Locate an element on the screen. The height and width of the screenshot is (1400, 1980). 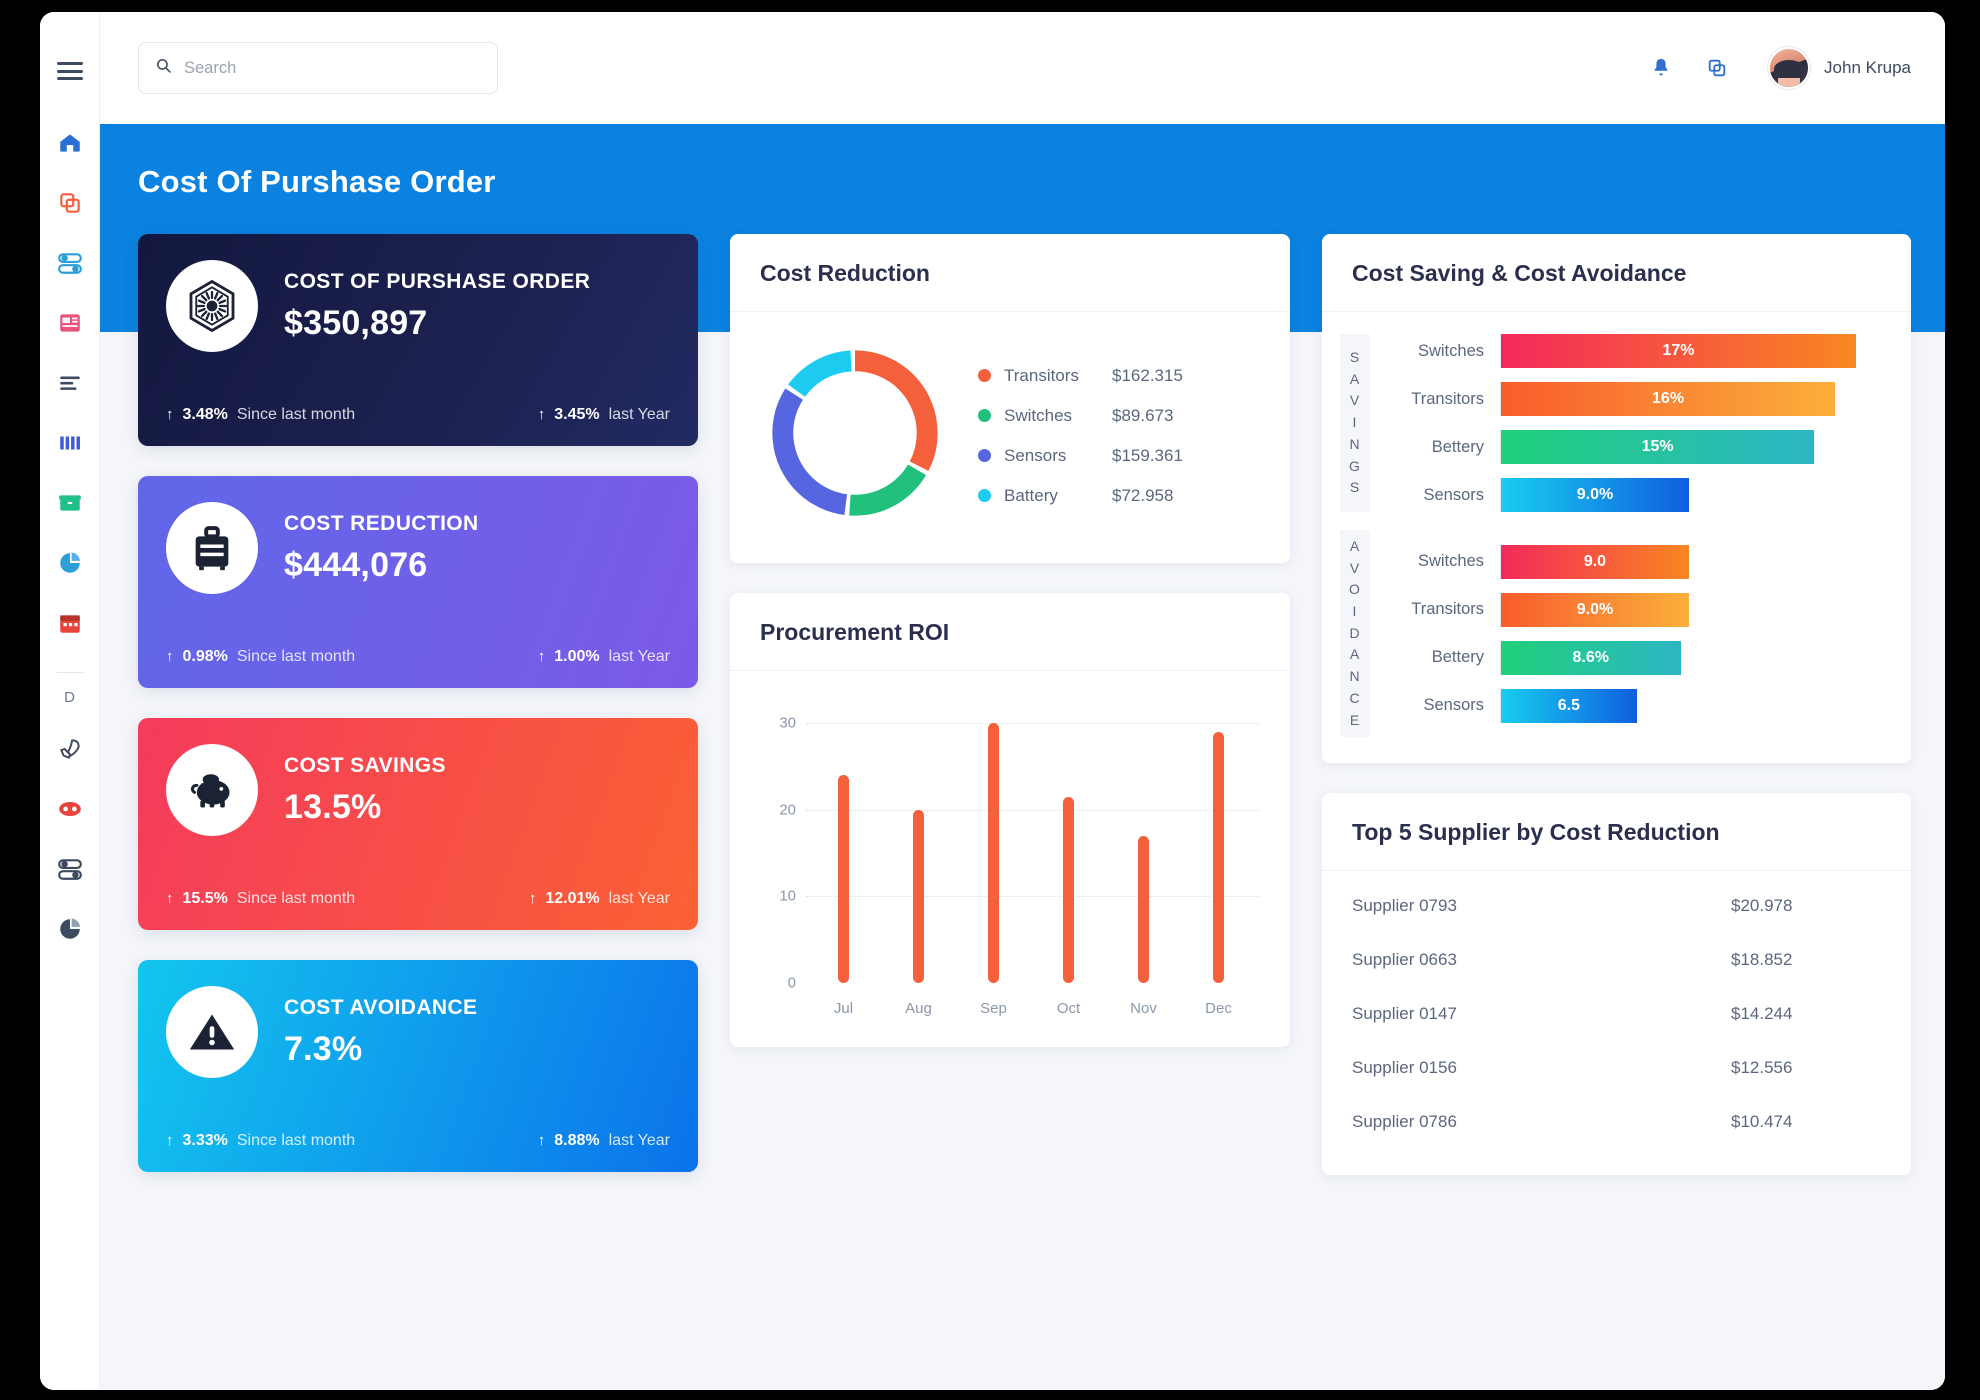
bar: 16% is located at coordinates (1668, 399).